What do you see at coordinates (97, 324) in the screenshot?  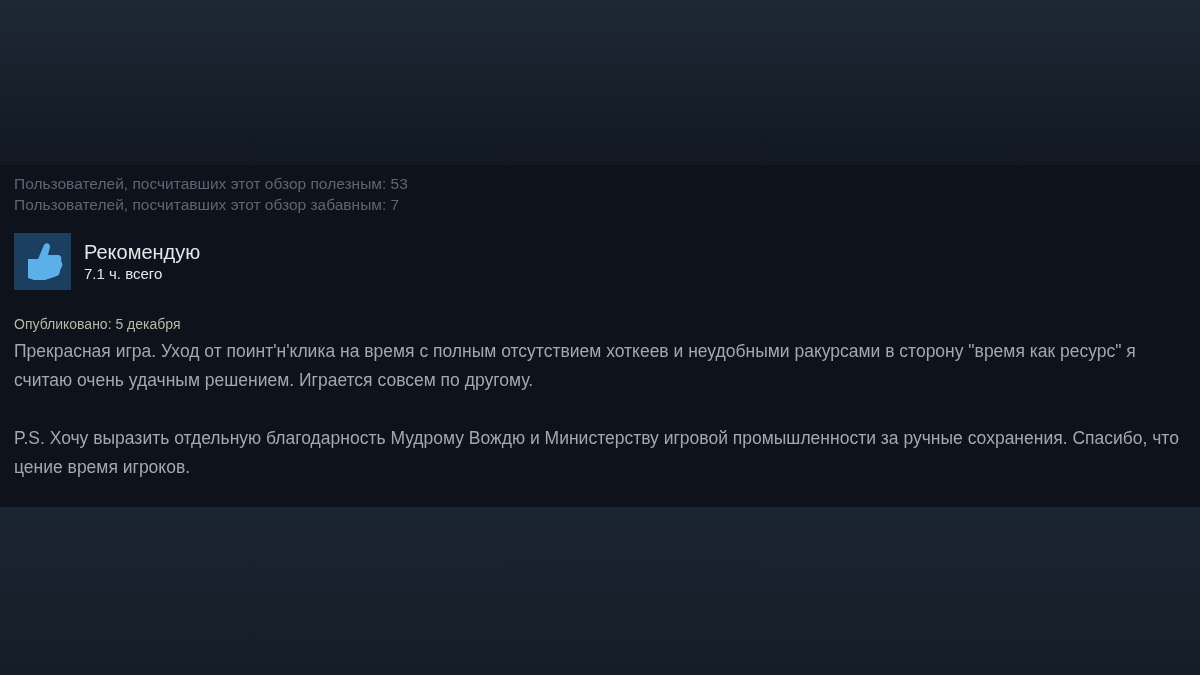 I see `posted-date: Опубликовано: 5 декабря` at bounding box center [97, 324].